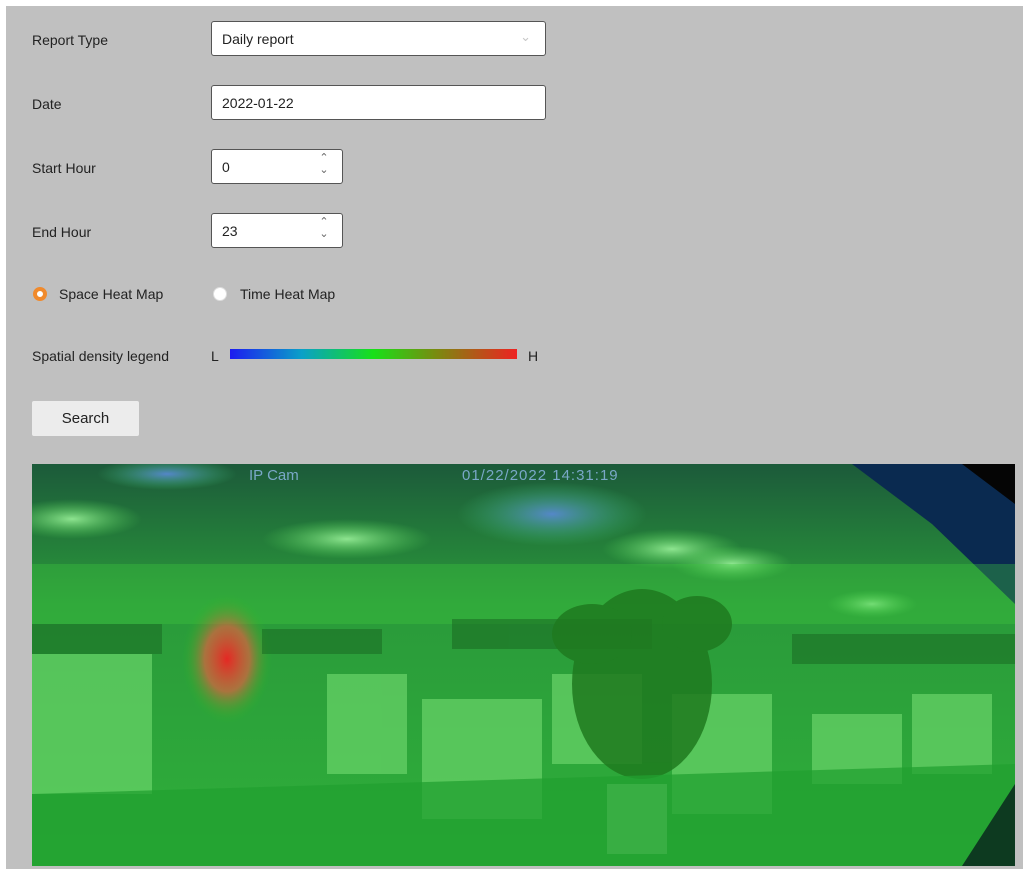 The image size is (1023, 869). I want to click on chevron-down-icon: ⌄, so click(525, 36).